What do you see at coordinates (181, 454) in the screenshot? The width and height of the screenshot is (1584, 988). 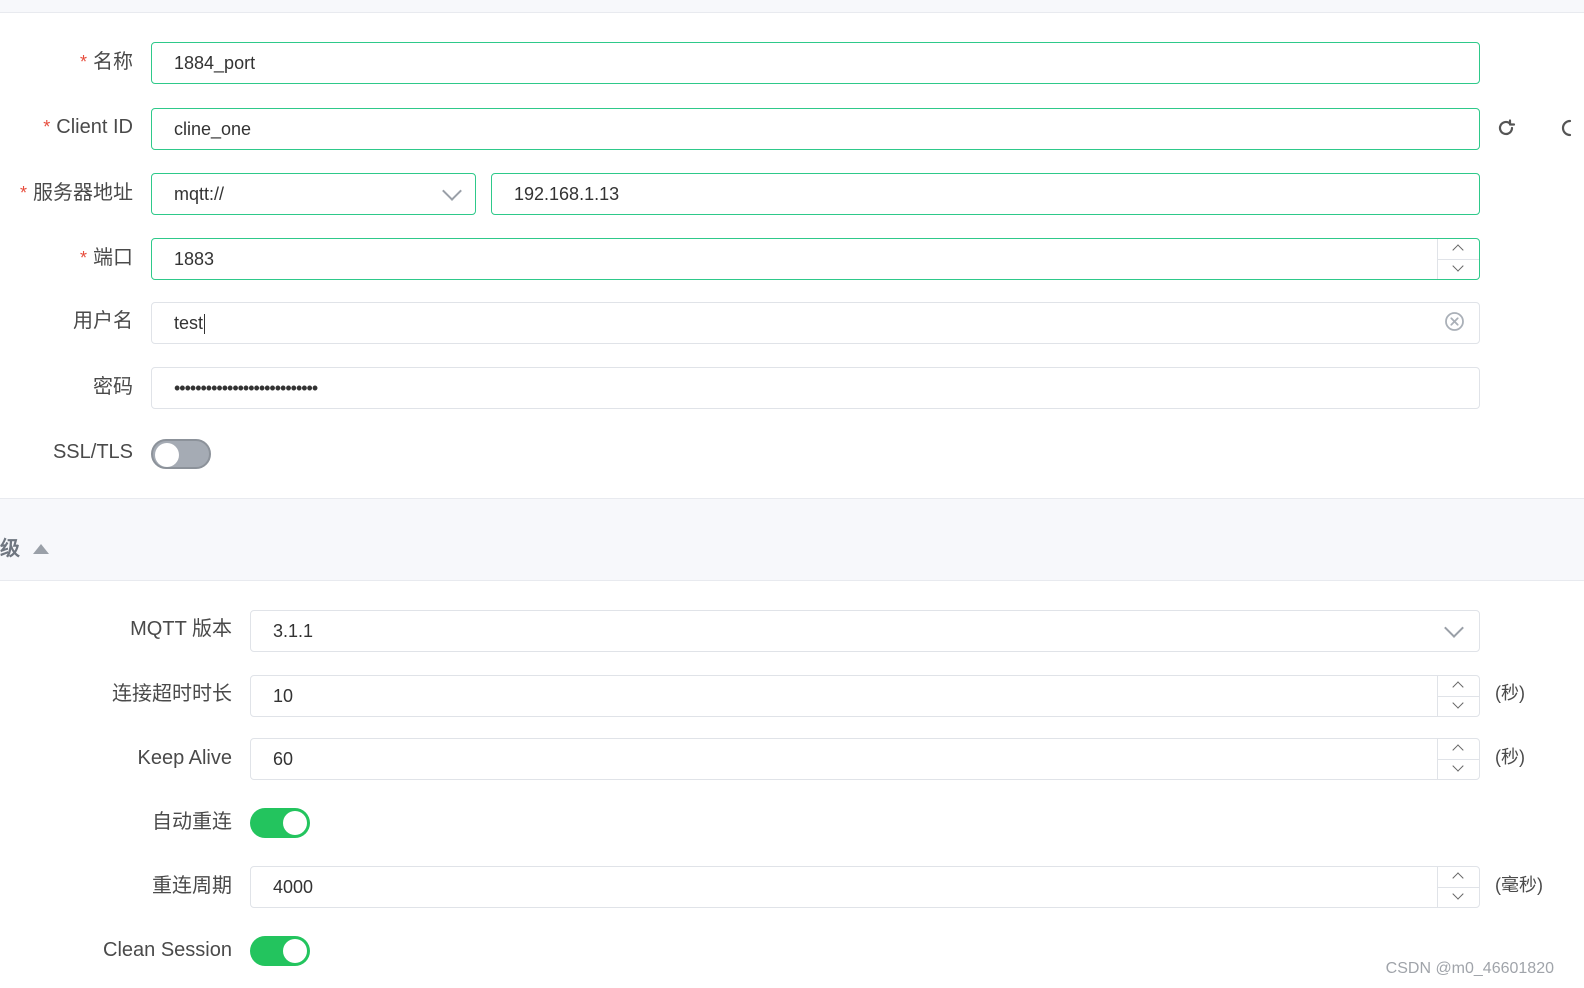 I see `ssl-toggle` at bounding box center [181, 454].